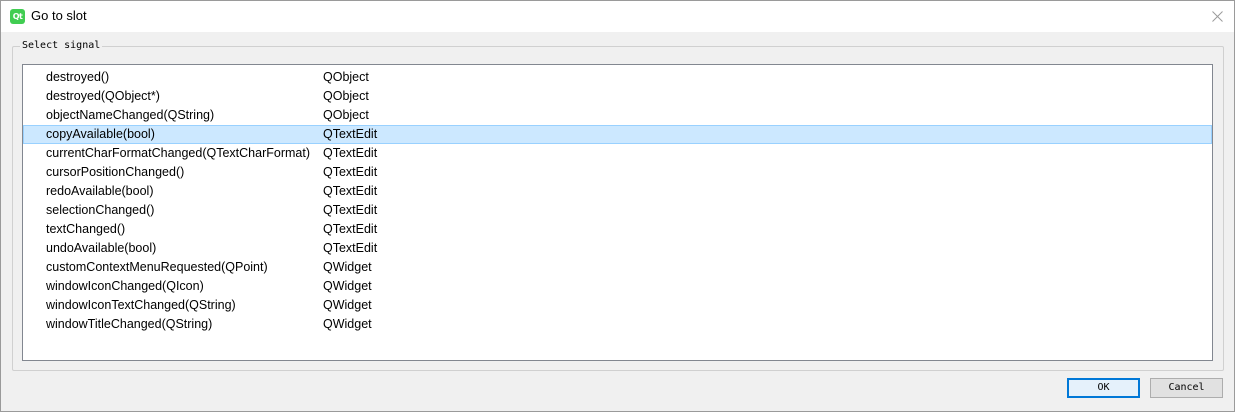 This screenshot has height=412, width=1235. Describe the element at coordinates (101, 248) in the screenshot. I see `signal-name: undoAvailable(bool)` at that location.